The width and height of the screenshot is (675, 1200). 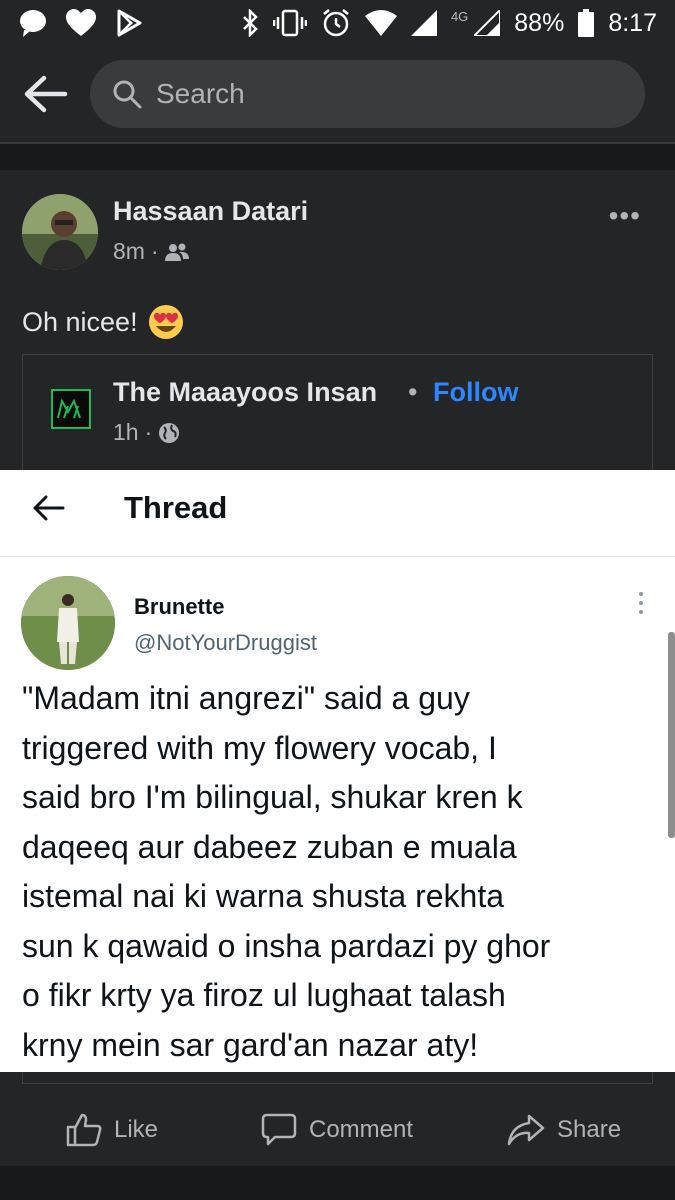 I want to click on tweet-author-name: Brunette, so click(x=179, y=606).